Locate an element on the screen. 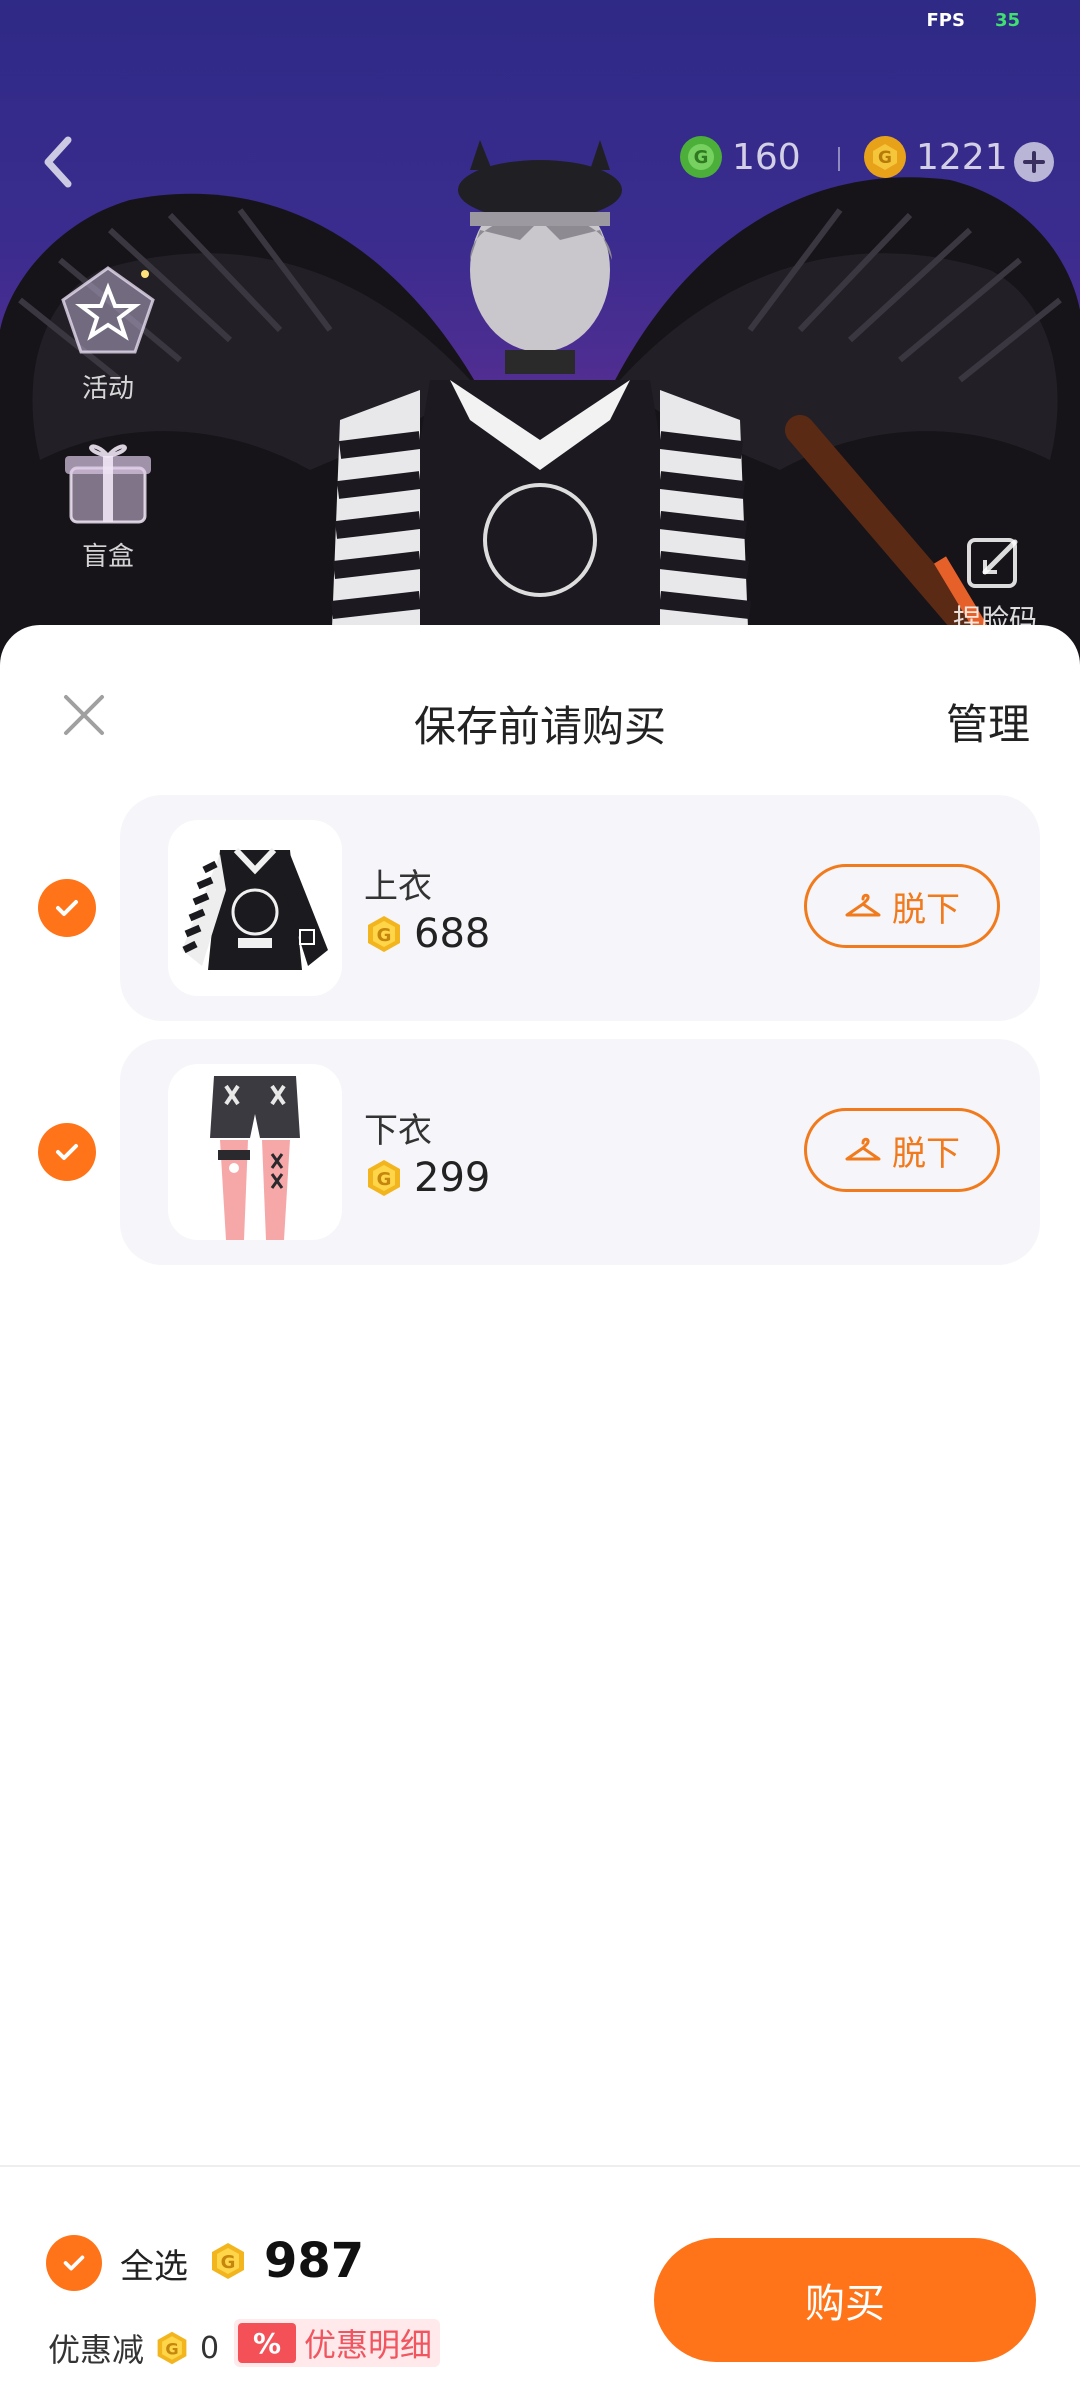 The width and height of the screenshot is (1080, 2400). list-item: 上衣 G 688 脱下 is located at coordinates (540, 908).